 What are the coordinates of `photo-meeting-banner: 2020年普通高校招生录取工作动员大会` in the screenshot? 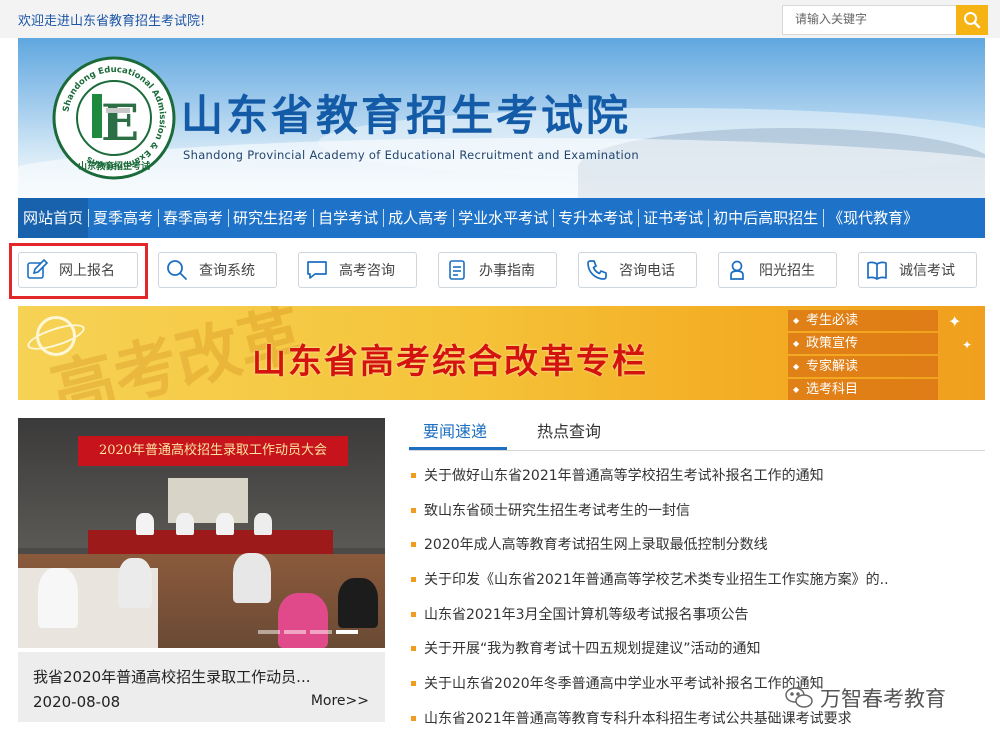 It's located at (213, 451).